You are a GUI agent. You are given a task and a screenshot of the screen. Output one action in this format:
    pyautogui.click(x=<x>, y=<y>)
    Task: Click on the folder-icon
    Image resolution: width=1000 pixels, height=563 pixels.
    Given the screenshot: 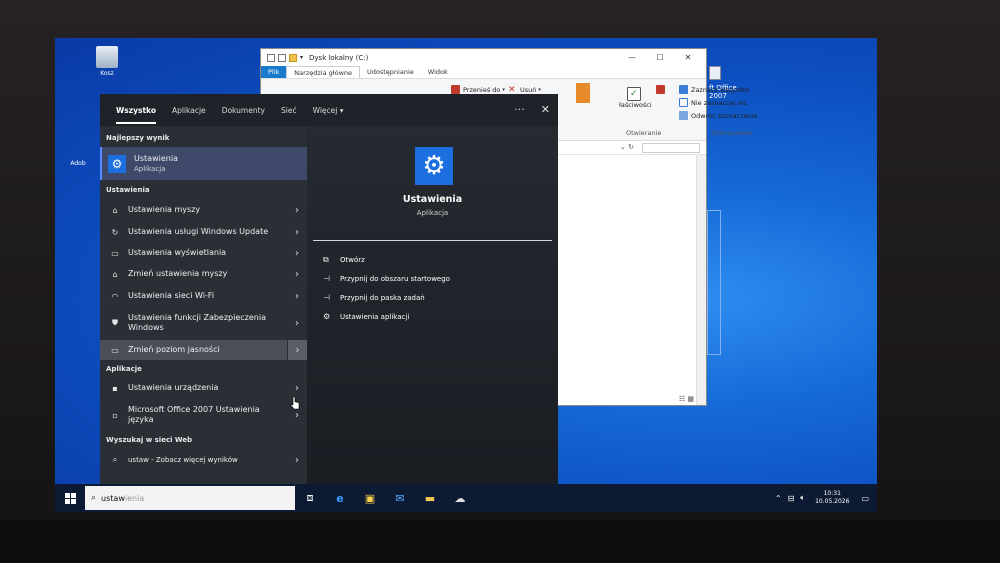 What is the action you would take?
    pyautogui.click(x=293, y=57)
    